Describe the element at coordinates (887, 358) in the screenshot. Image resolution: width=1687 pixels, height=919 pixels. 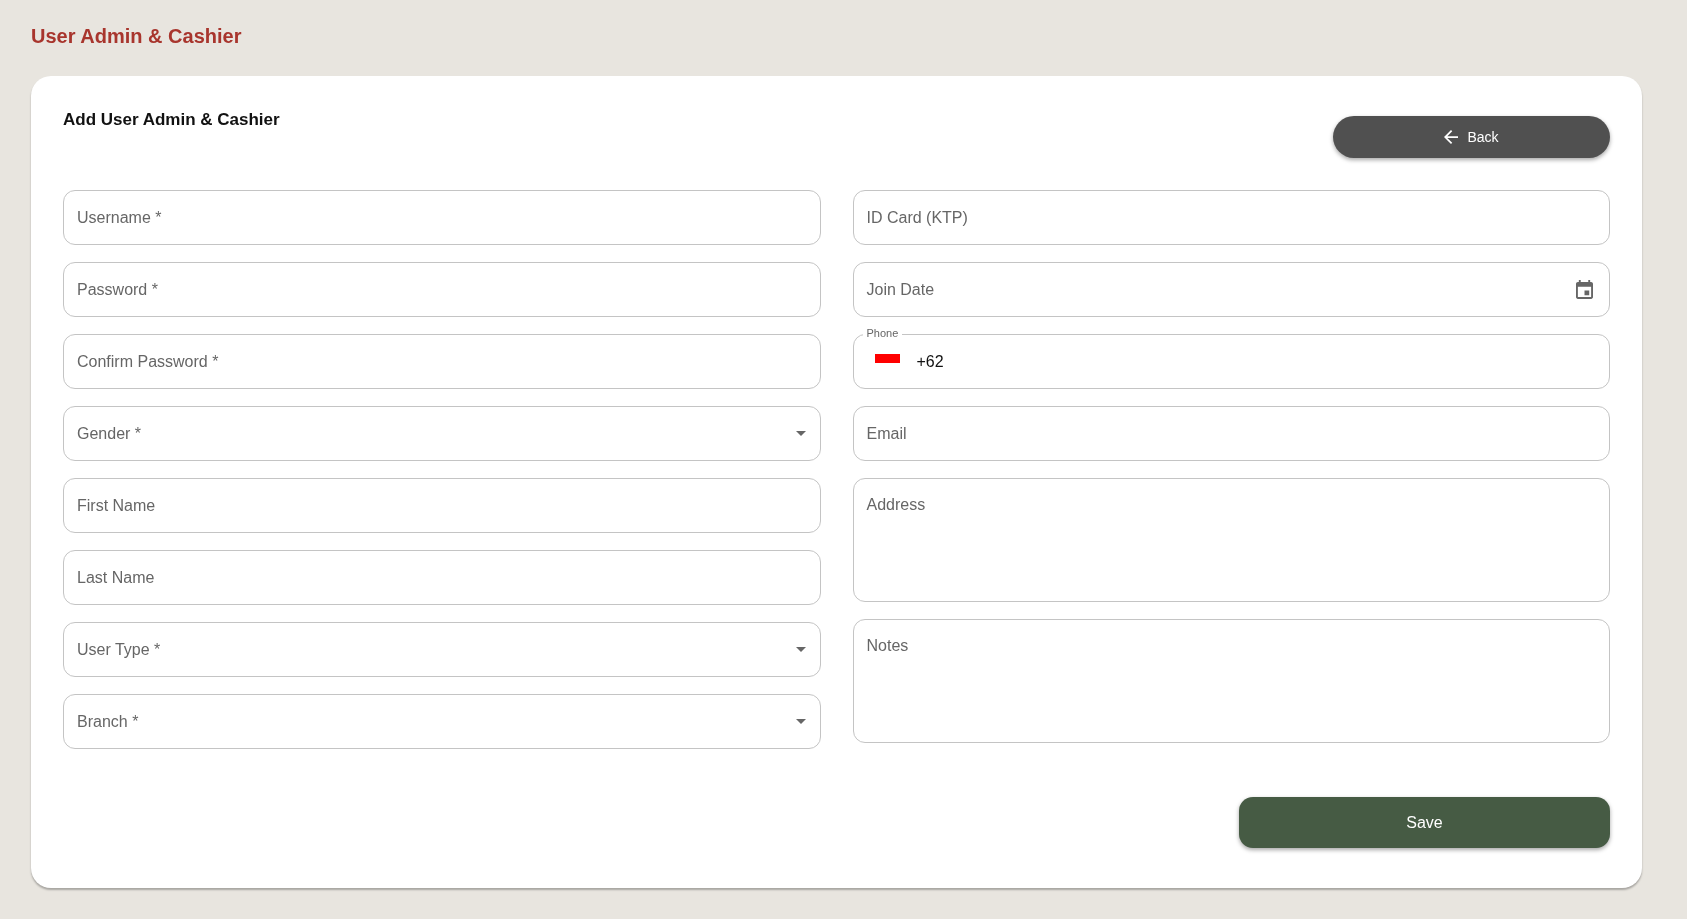
I see `flag-icon` at that location.